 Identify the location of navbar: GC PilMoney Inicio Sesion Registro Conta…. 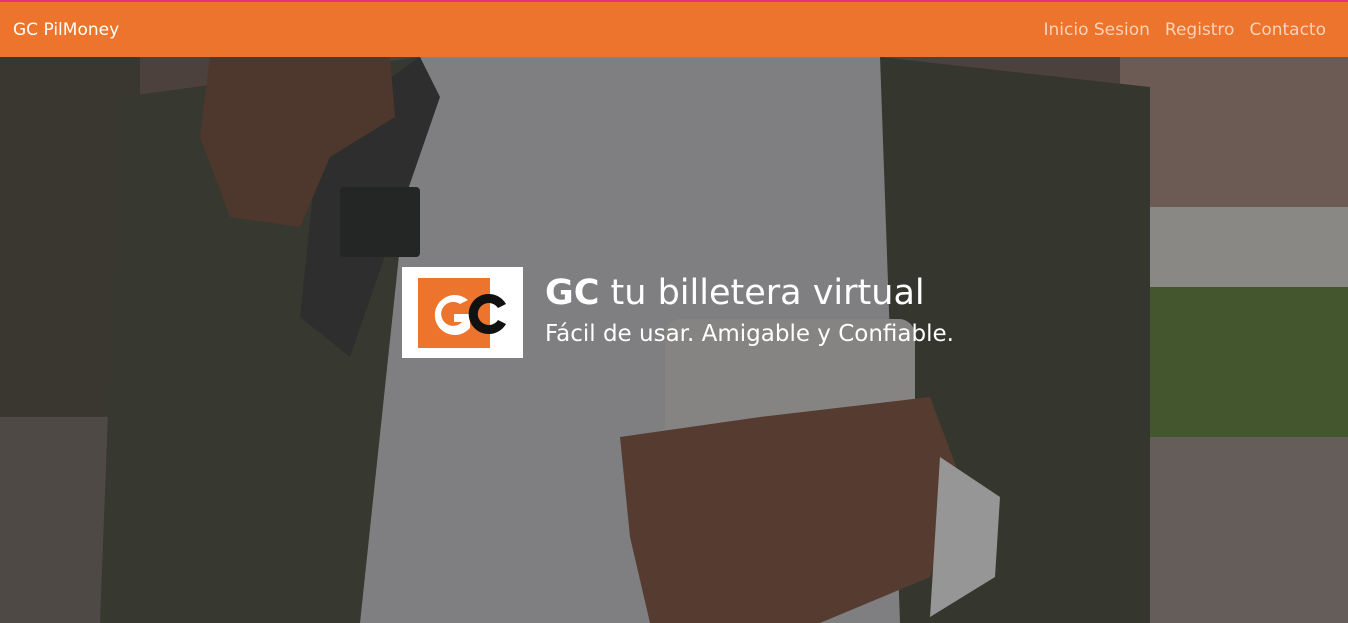
(674, 29).